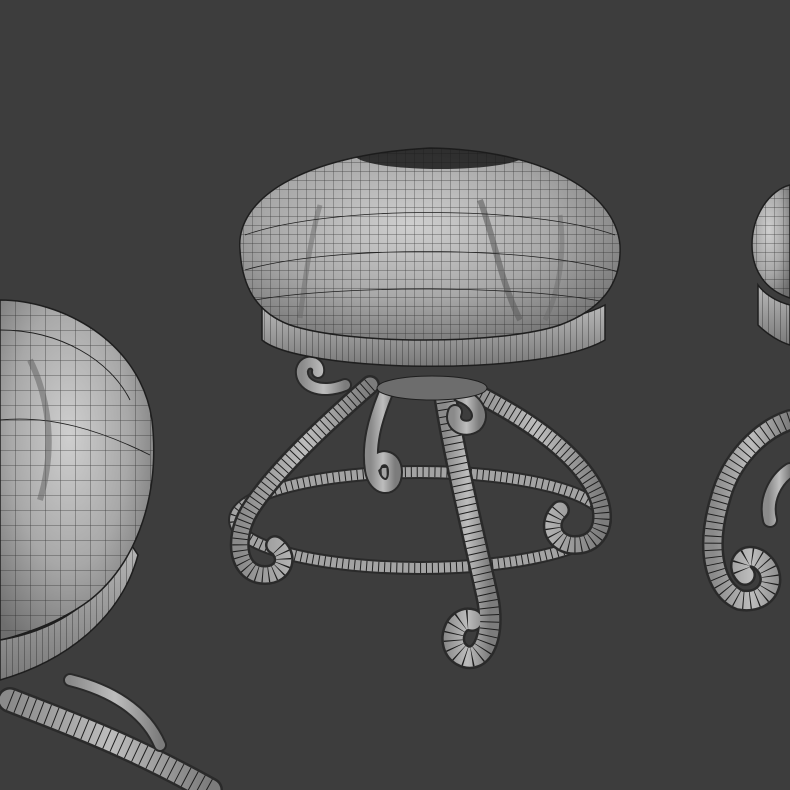 The image size is (790, 790). What do you see at coordinates (746, 396) in the screenshot?
I see `right-stool` at bounding box center [746, 396].